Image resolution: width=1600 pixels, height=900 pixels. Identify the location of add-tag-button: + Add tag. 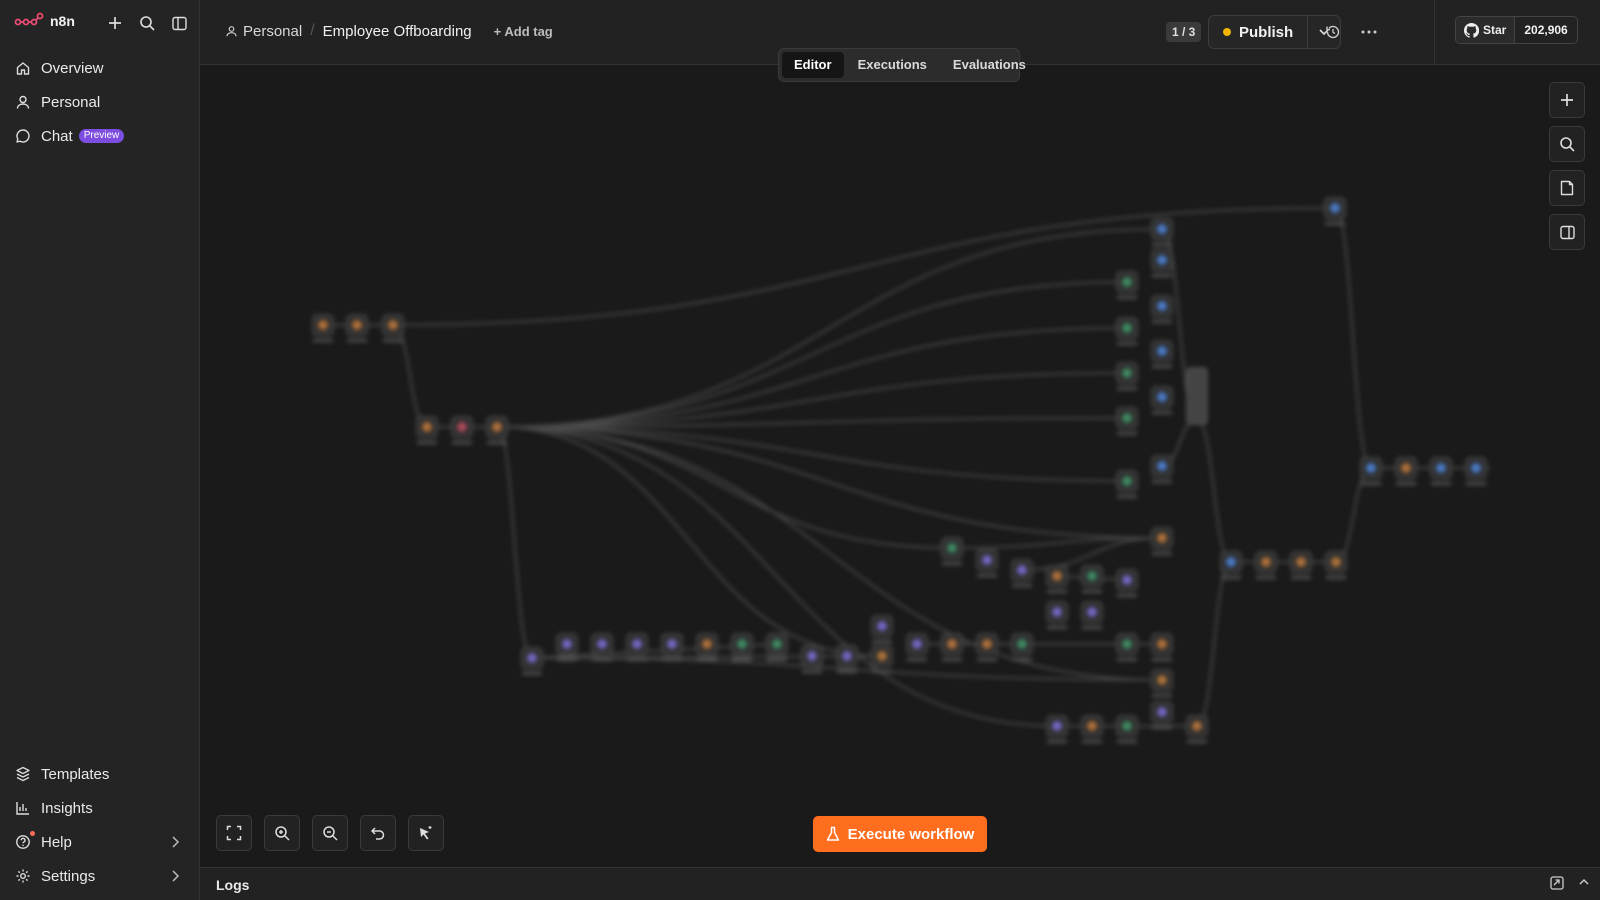
(523, 31).